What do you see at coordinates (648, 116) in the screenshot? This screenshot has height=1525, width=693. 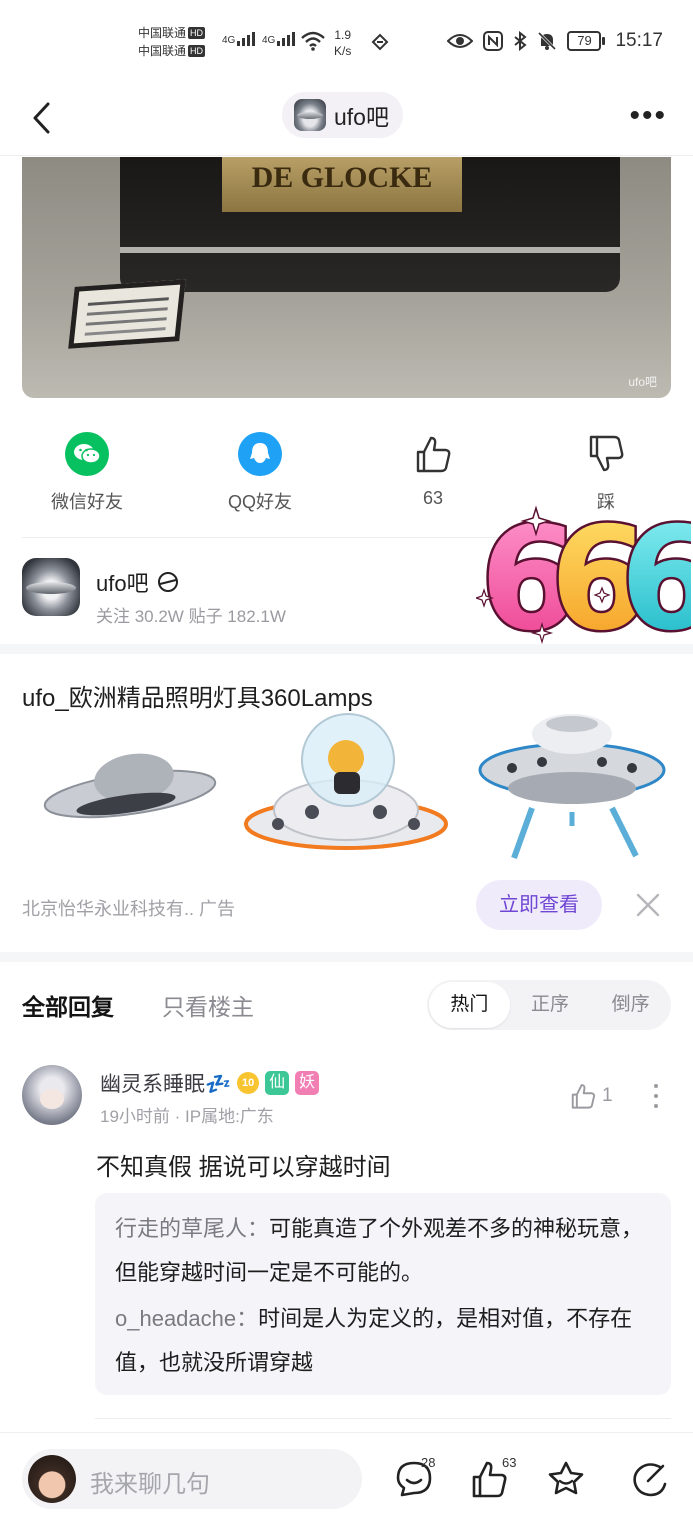 I see `more-menu-icon: •••` at bounding box center [648, 116].